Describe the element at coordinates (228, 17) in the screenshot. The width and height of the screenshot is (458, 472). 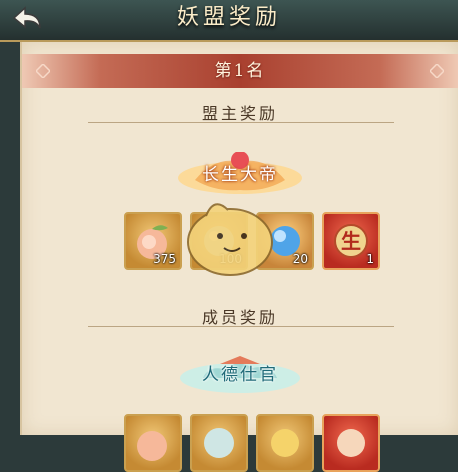
I see `page-title: 妖盟奖励` at that location.